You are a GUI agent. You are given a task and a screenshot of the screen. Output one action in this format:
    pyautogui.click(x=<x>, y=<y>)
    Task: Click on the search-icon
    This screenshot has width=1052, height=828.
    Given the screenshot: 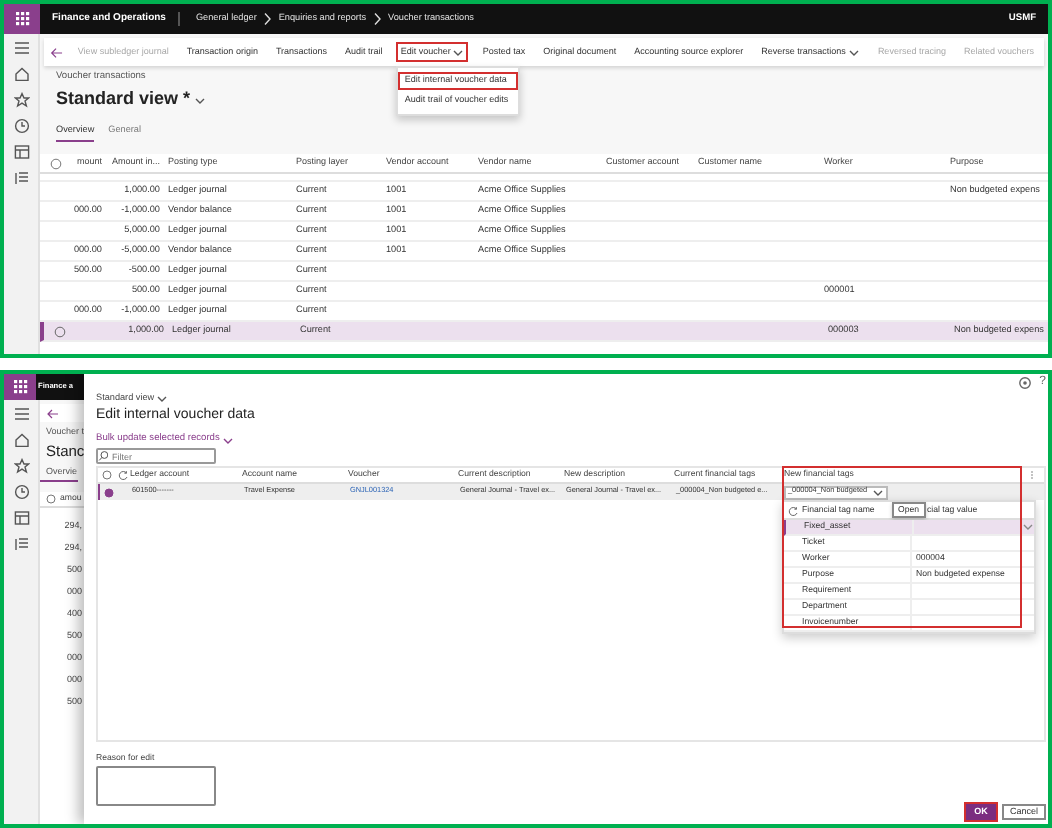 What is the action you would take?
    pyautogui.click(x=103, y=456)
    